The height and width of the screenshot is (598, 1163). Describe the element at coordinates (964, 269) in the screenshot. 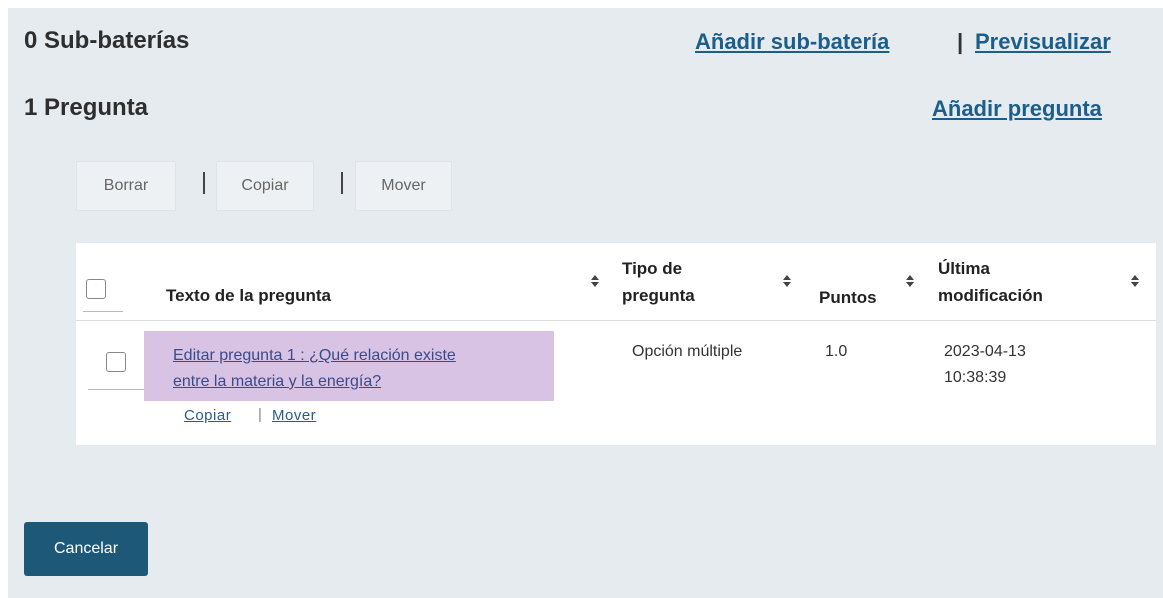

I see `header-modified-line1: Última` at that location.